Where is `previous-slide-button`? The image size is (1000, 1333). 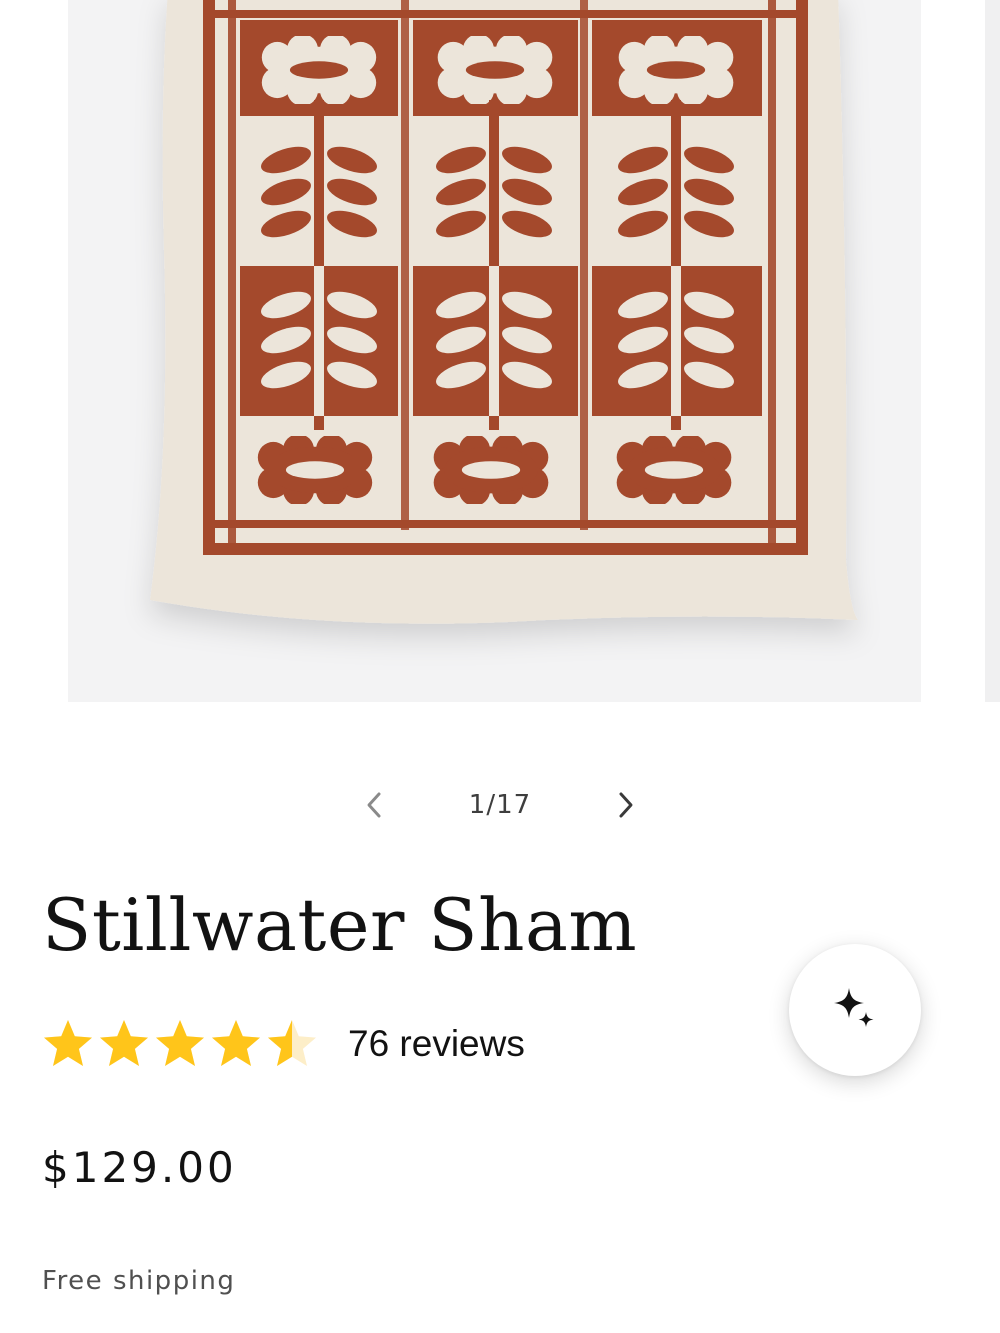
previous-slide-button is located at coordinates (375, 805).